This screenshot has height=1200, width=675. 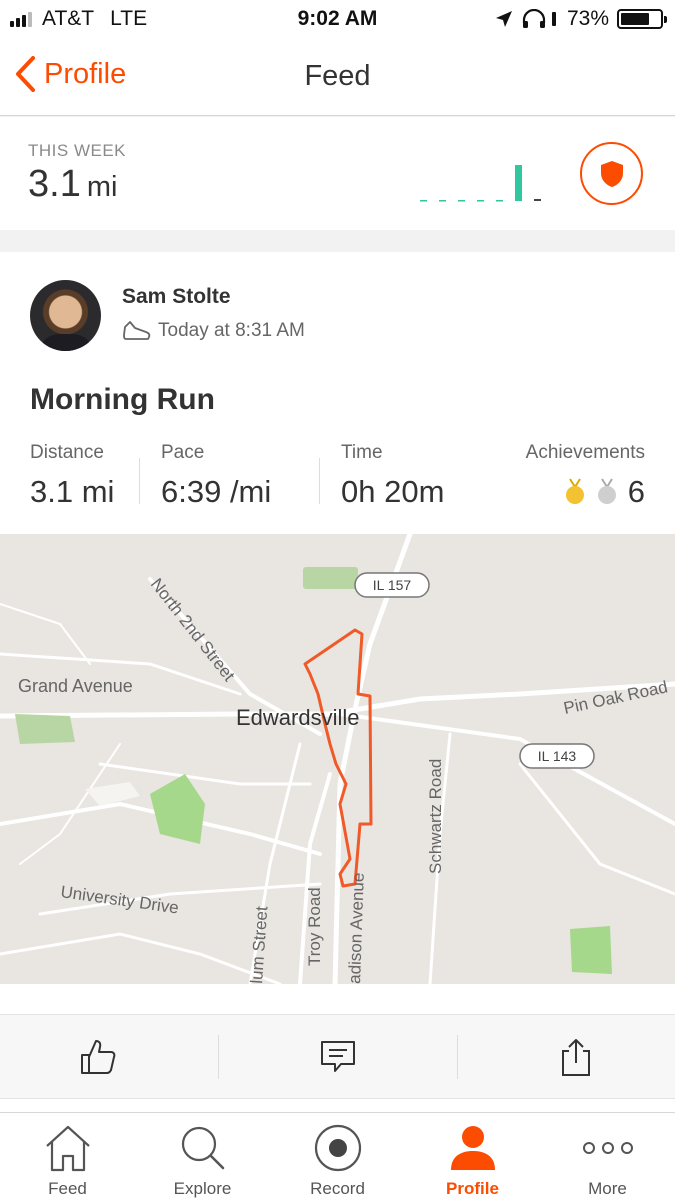 I want to click on achievements-count: 6, so click(x=636, y=491).